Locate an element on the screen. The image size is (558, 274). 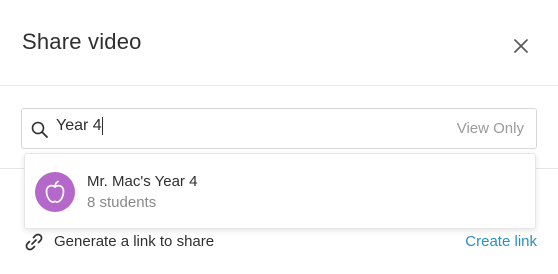
dialog-title: Share video is located at coordinates (82, 41).